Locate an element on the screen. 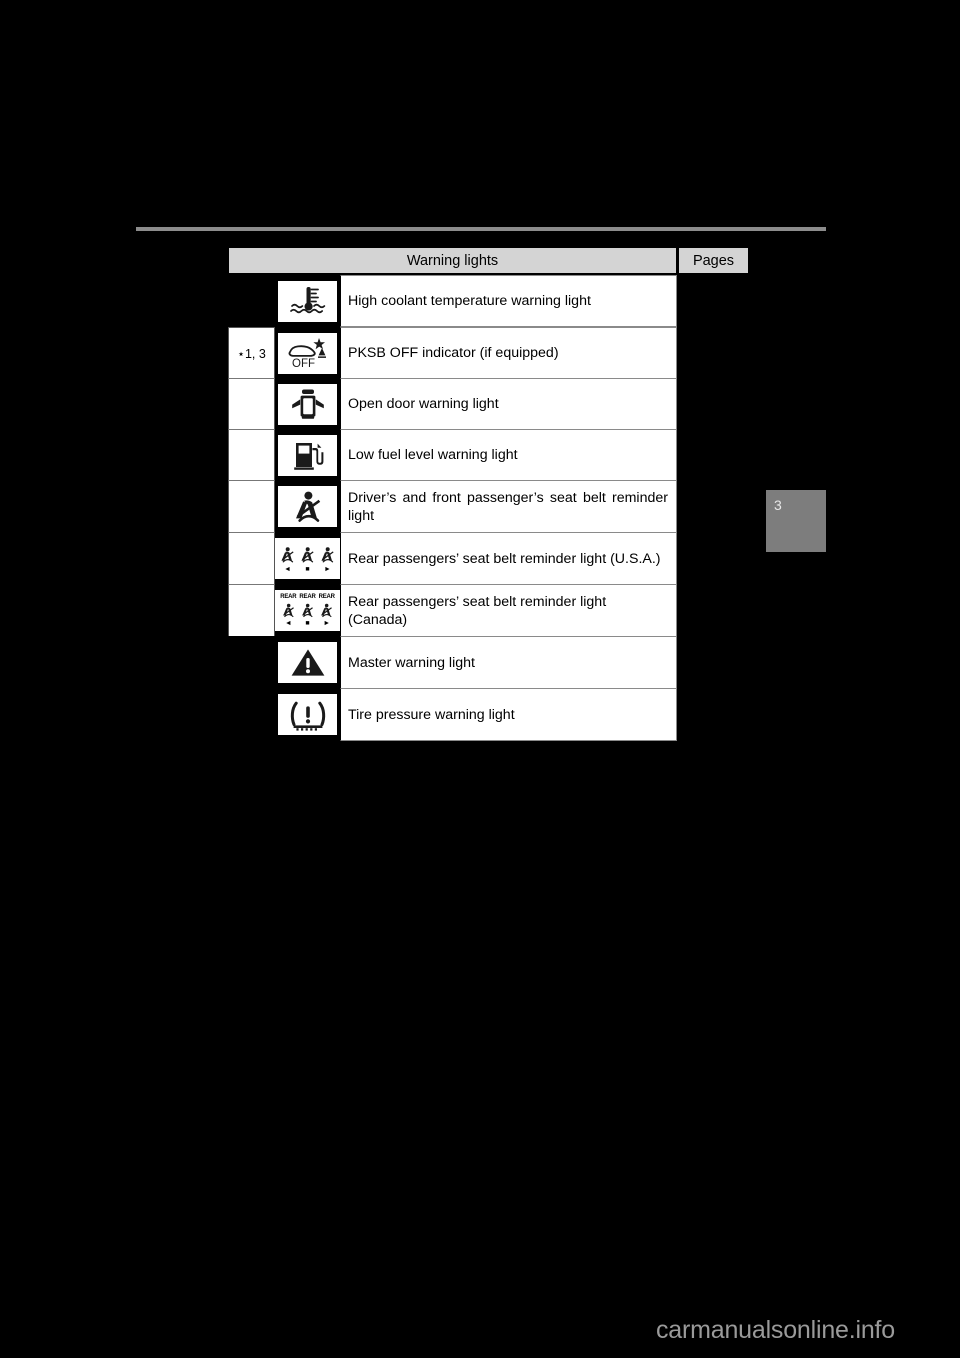  icon-cell: REAR ◄ REAR ■ REAR ► is located at coordinates (307, 610).